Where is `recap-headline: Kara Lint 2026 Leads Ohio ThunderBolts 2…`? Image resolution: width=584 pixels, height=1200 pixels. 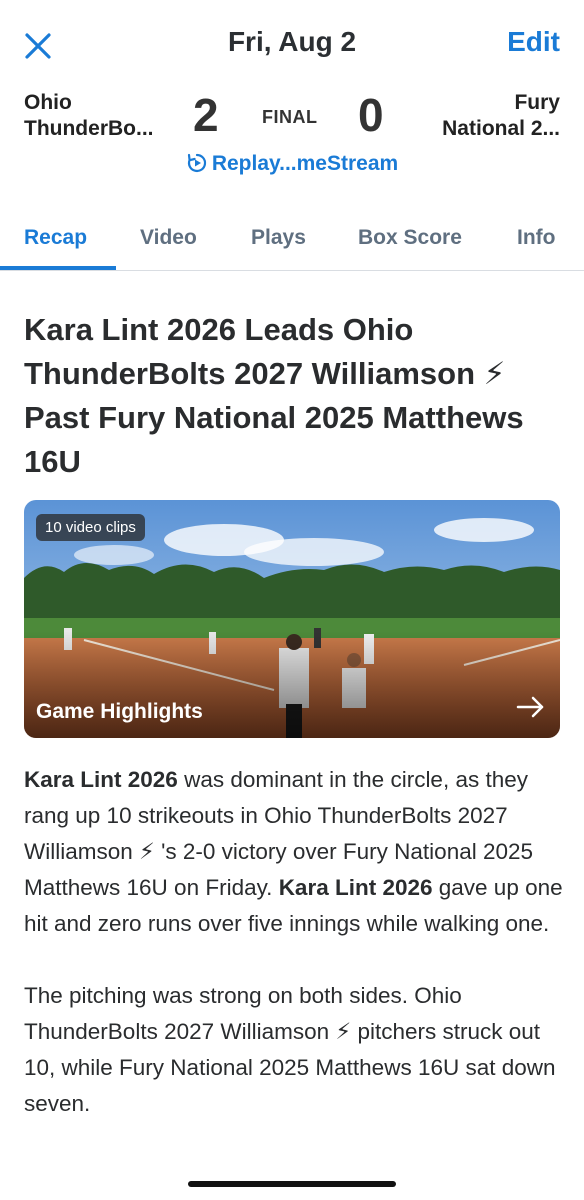 recap-headline: Kara Lint 2026 Leads Ohio ThunderBolts 2… is located at coordinates (274, 395).